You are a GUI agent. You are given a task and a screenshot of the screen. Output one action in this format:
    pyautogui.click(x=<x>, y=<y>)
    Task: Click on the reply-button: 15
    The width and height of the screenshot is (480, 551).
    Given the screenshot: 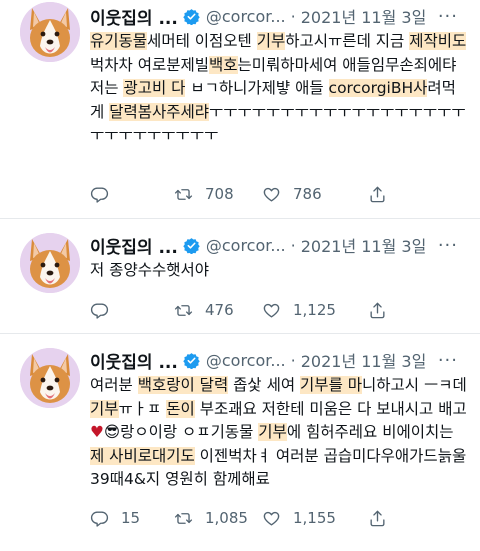 What is the action you would take?
    pyautogui.click(x=115, y=518)
    